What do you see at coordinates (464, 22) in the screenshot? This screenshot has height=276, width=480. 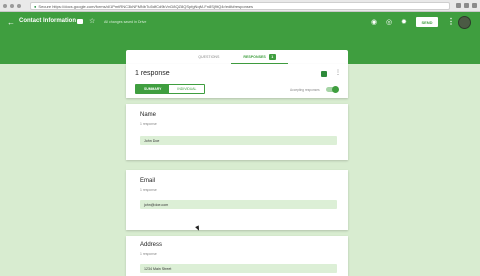 I see `avatar` at bounding box center [464, 22].